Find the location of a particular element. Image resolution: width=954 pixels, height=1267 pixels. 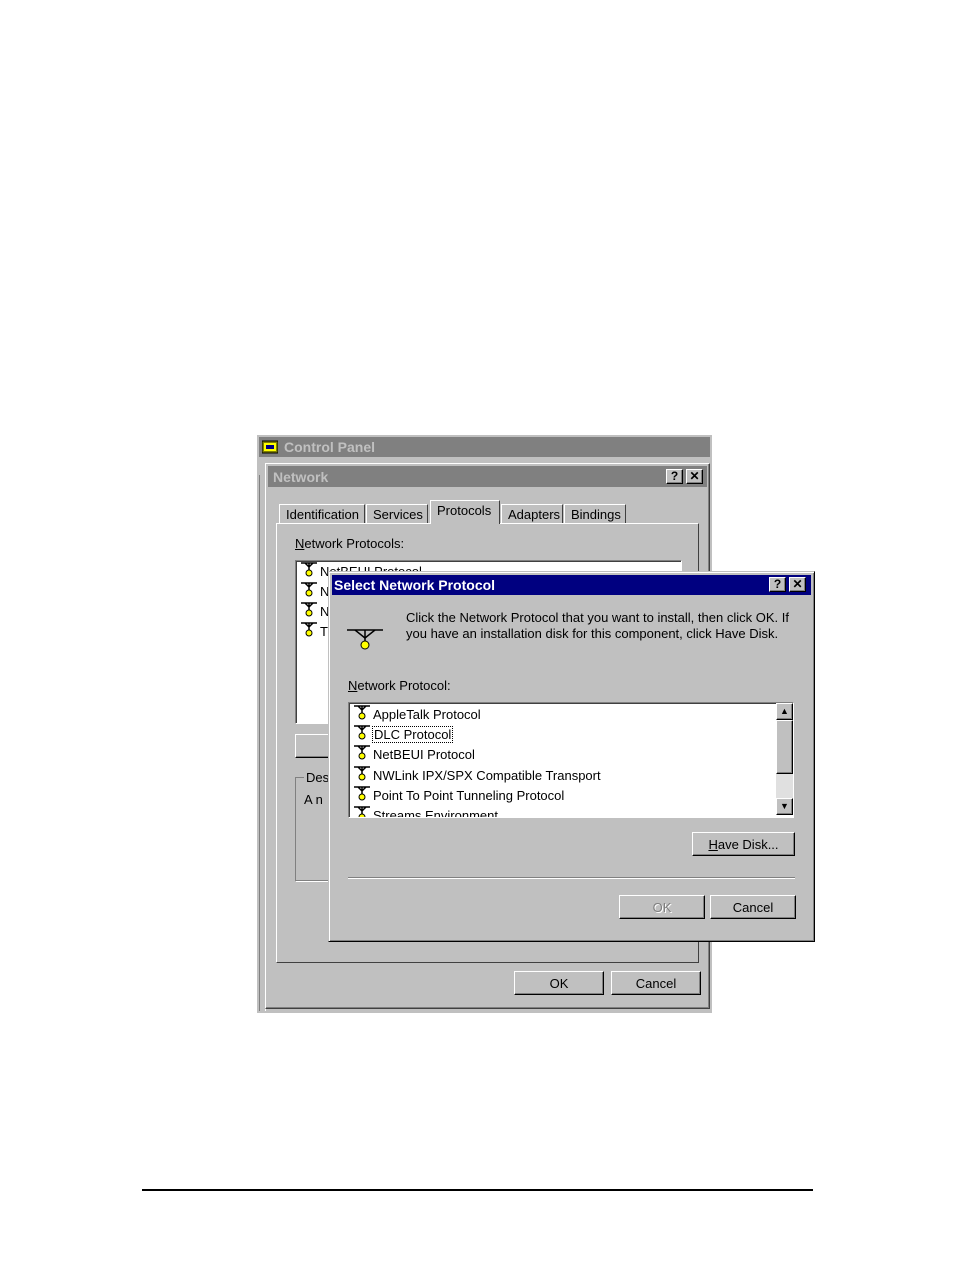

scroll-down-icon: ▼ is located at coordinates (784, 806).